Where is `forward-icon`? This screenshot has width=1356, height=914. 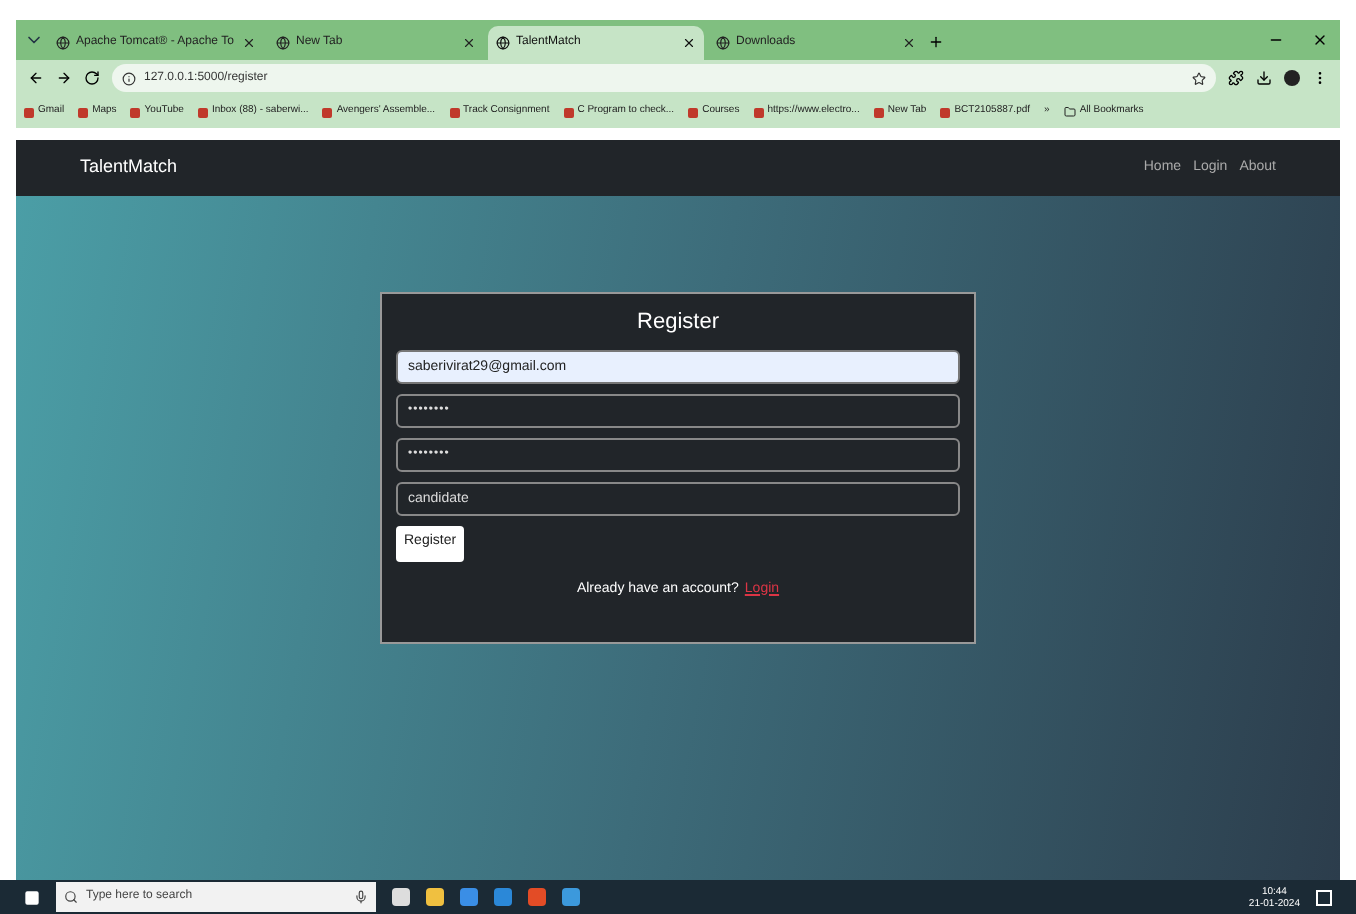 forward-icon is located at coordinates (64, 78).